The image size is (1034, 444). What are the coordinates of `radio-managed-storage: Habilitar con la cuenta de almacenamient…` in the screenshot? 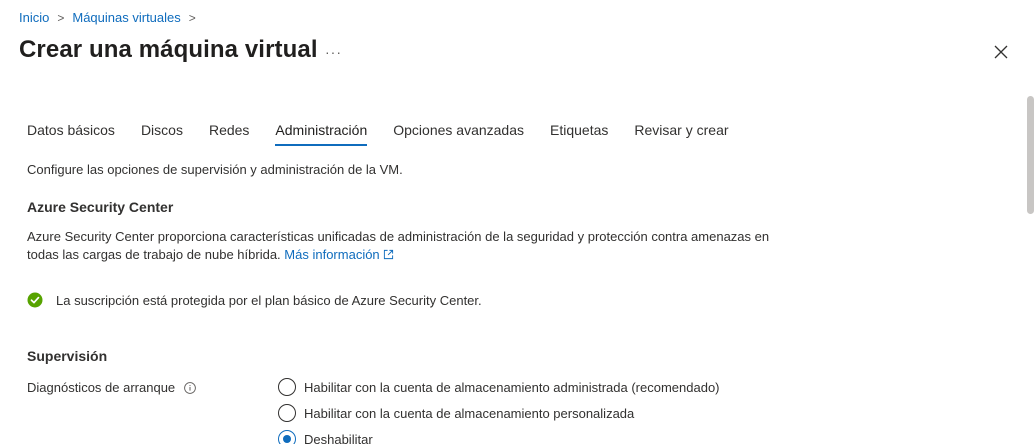 It's located at (499, 387).